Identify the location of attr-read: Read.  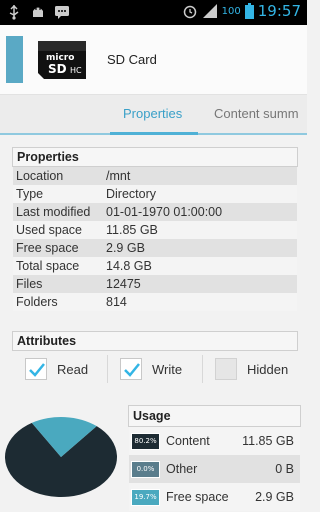
(60, 369).